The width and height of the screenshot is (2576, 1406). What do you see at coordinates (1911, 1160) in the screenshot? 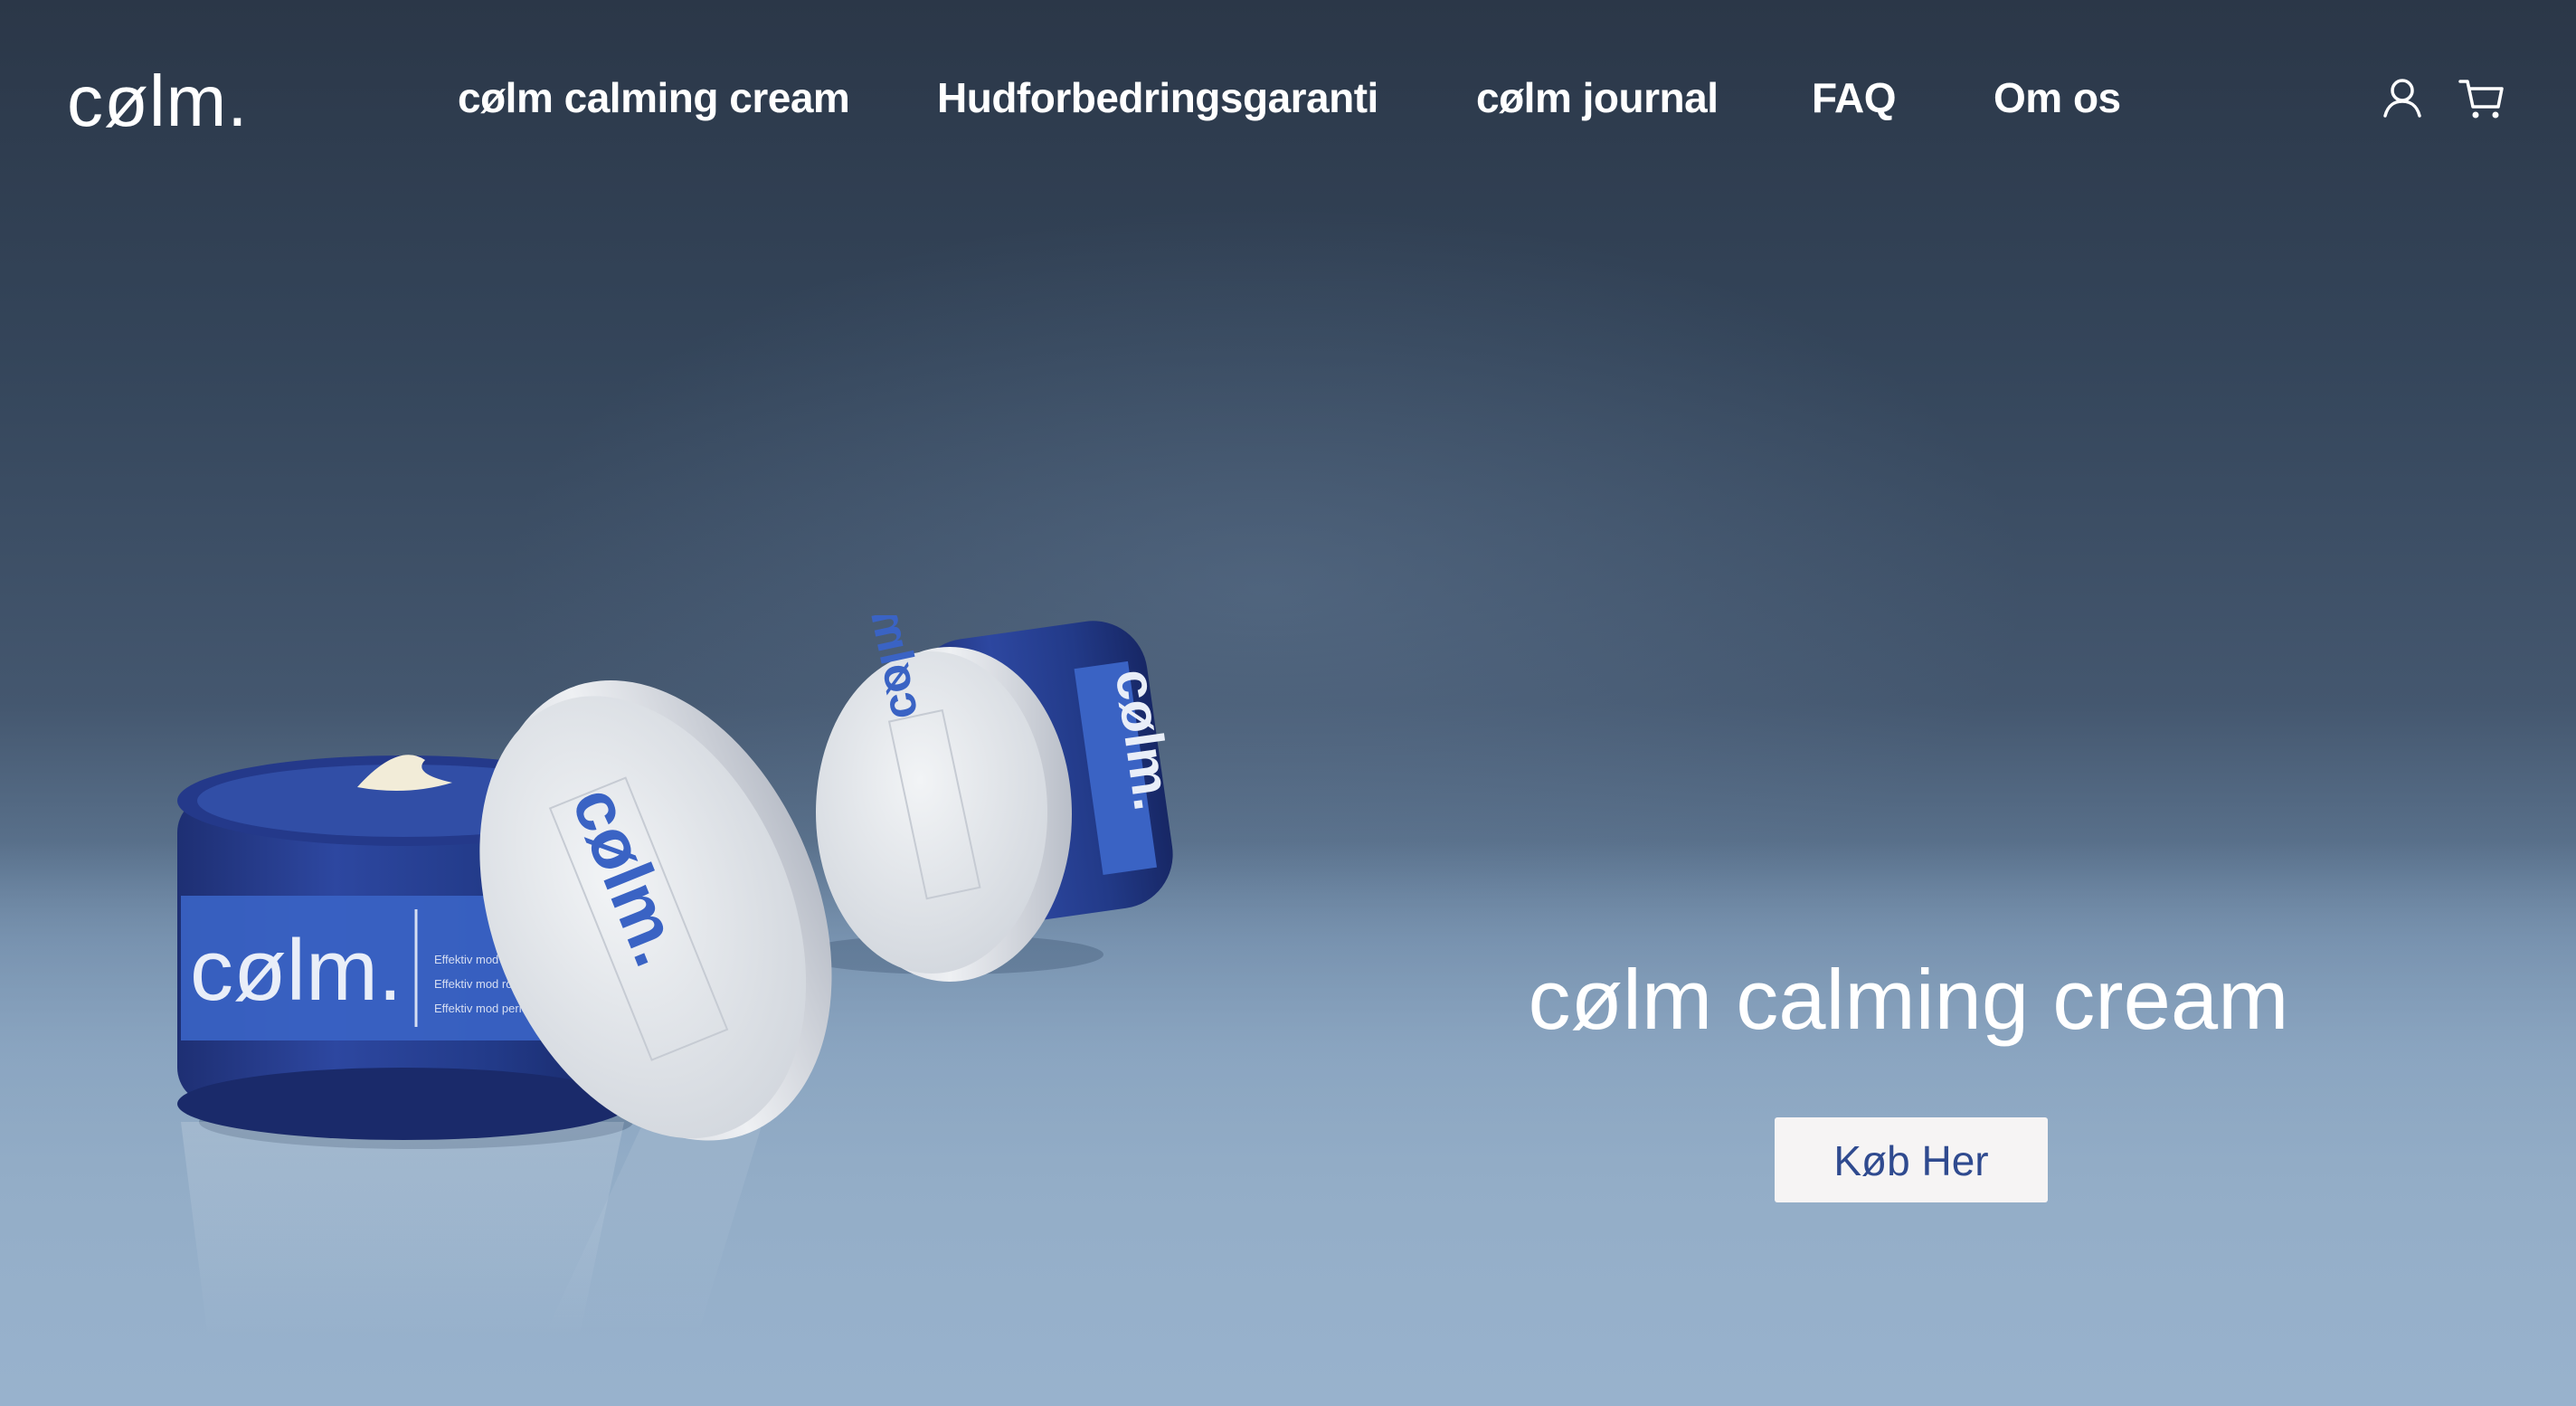
I see `buy-button: Køb Her` at bounding box center [1911, 1160].